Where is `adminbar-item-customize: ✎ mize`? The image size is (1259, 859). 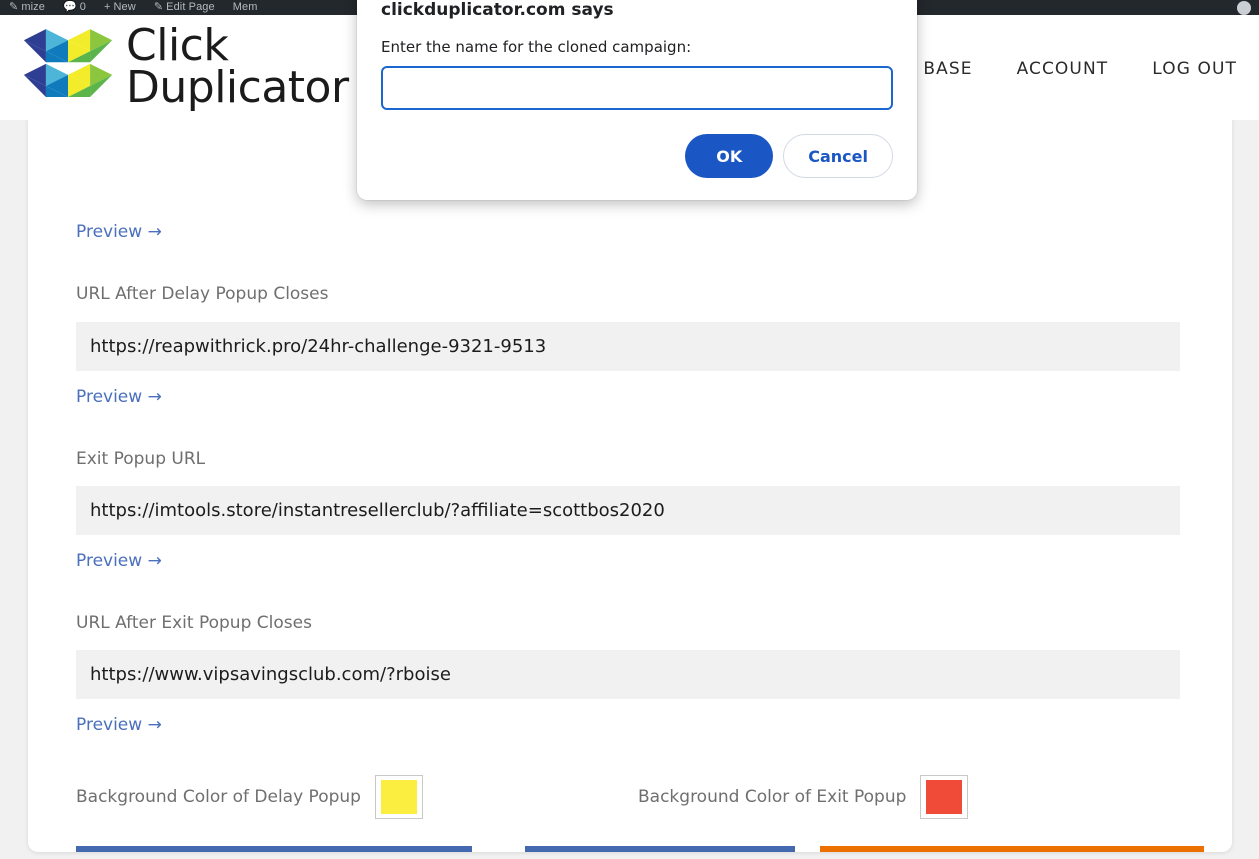 adminbar-item-customize: ✎ mize is located at coordinates (27, 7).